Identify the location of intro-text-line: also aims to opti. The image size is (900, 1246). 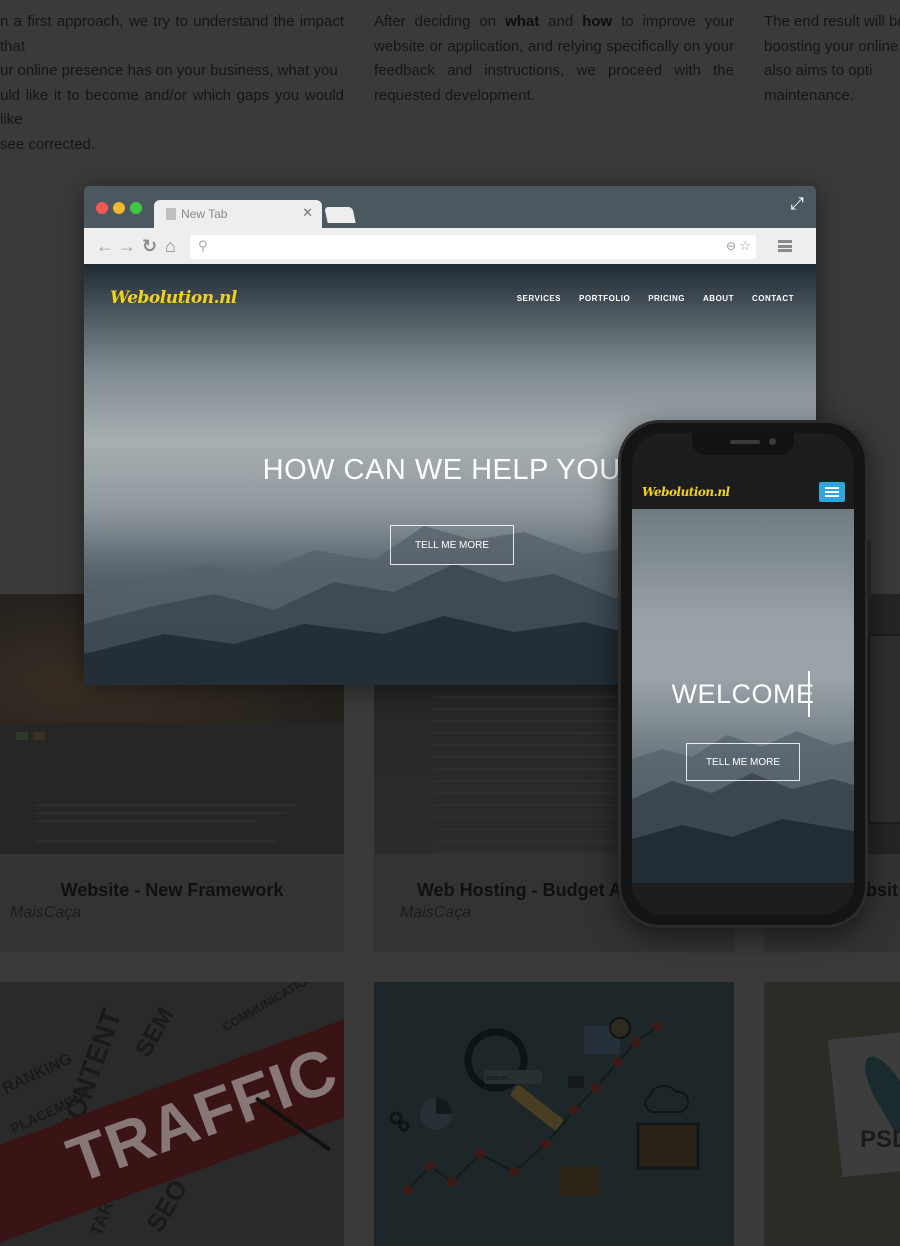
(818, 70).